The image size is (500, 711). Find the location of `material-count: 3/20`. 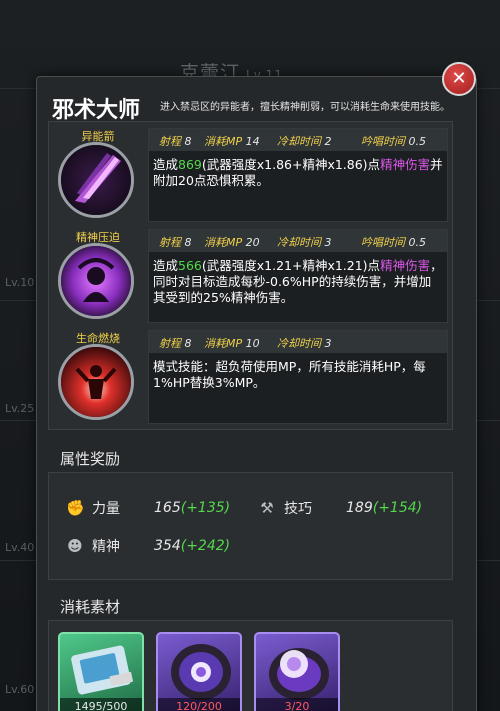

material-count: 3/20 is located at coordinates (297, 704).